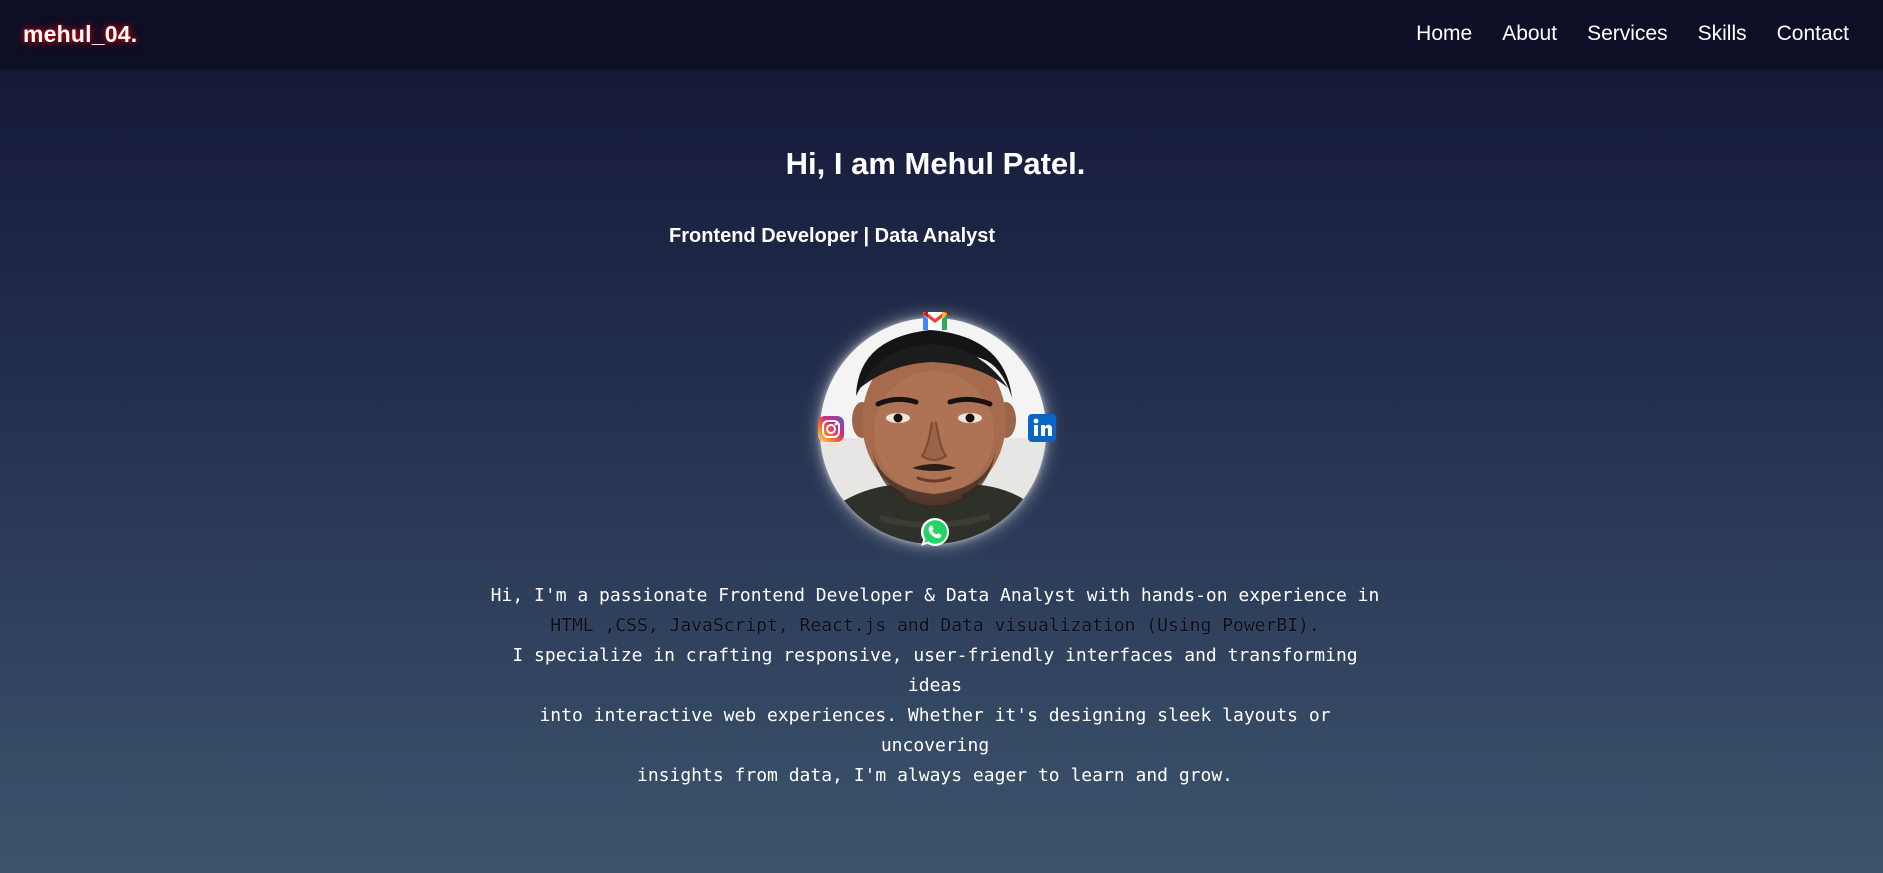  I want to click on profile-photo, so click(933, 431).